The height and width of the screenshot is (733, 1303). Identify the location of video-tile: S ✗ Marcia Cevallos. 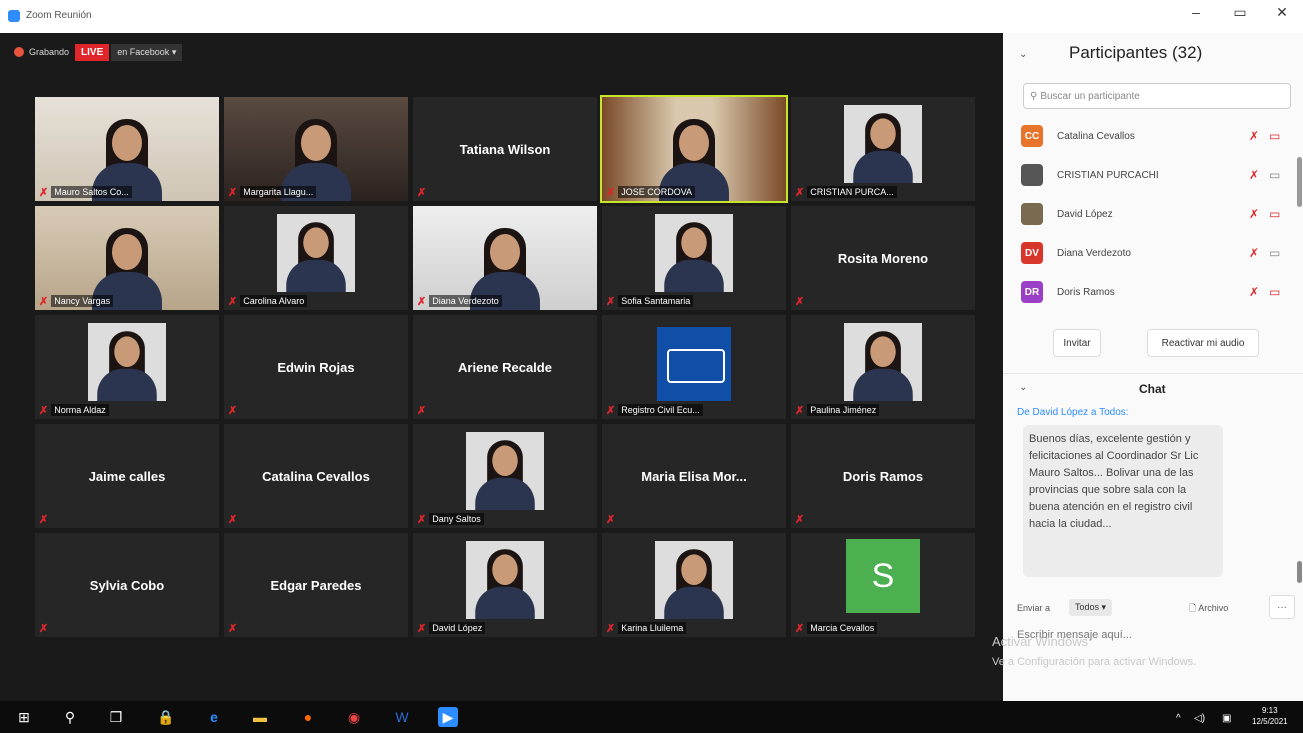
(883, 585).